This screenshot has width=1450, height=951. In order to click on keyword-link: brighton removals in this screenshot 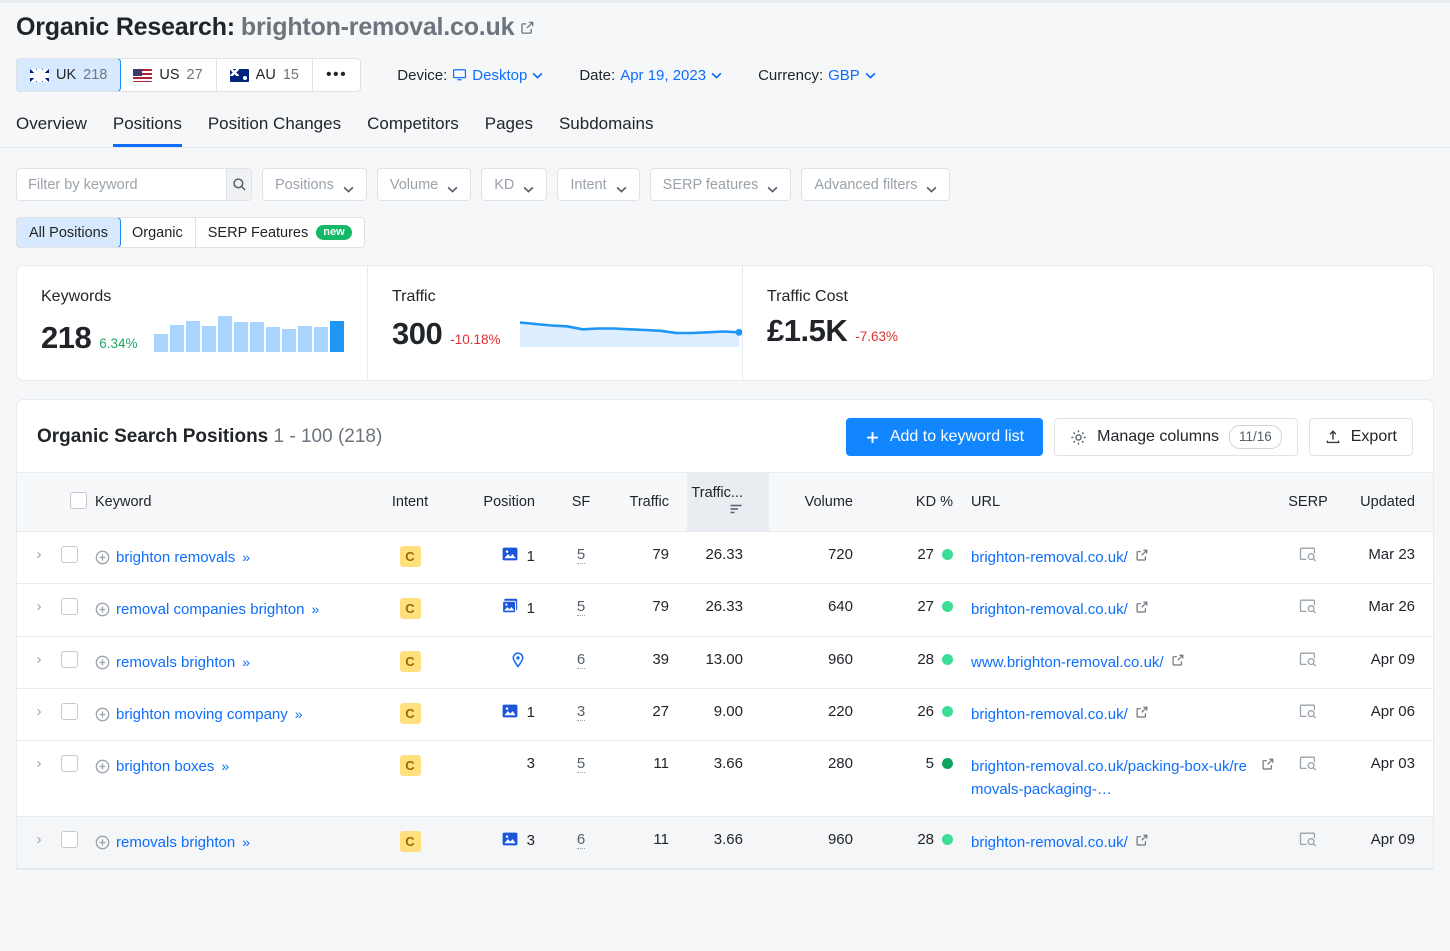, I will do `click(175, 557)`.